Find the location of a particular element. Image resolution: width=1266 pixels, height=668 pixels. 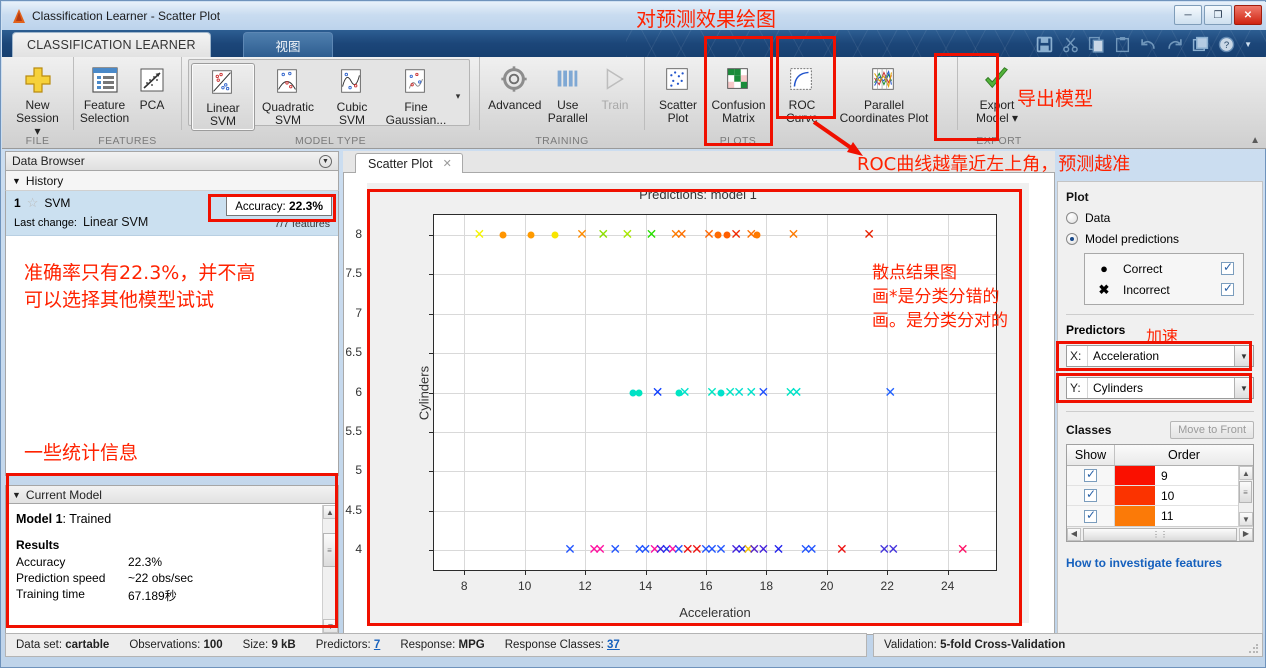

annotation-predictors: 加速 is located at coordinates (1162, 336).